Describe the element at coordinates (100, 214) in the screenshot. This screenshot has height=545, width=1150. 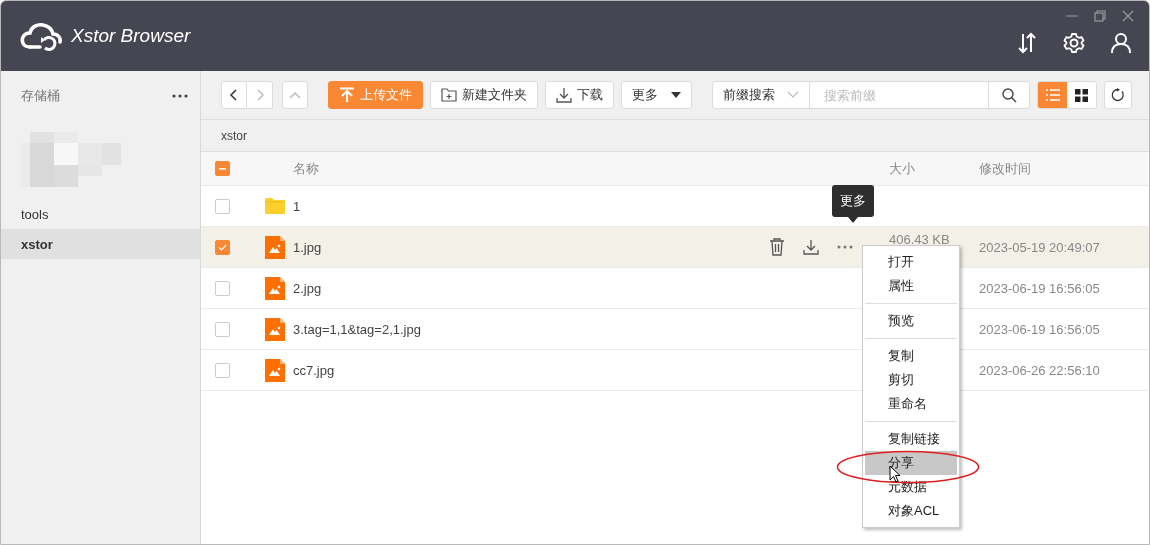
I see `bucket-item: tools` at that location.